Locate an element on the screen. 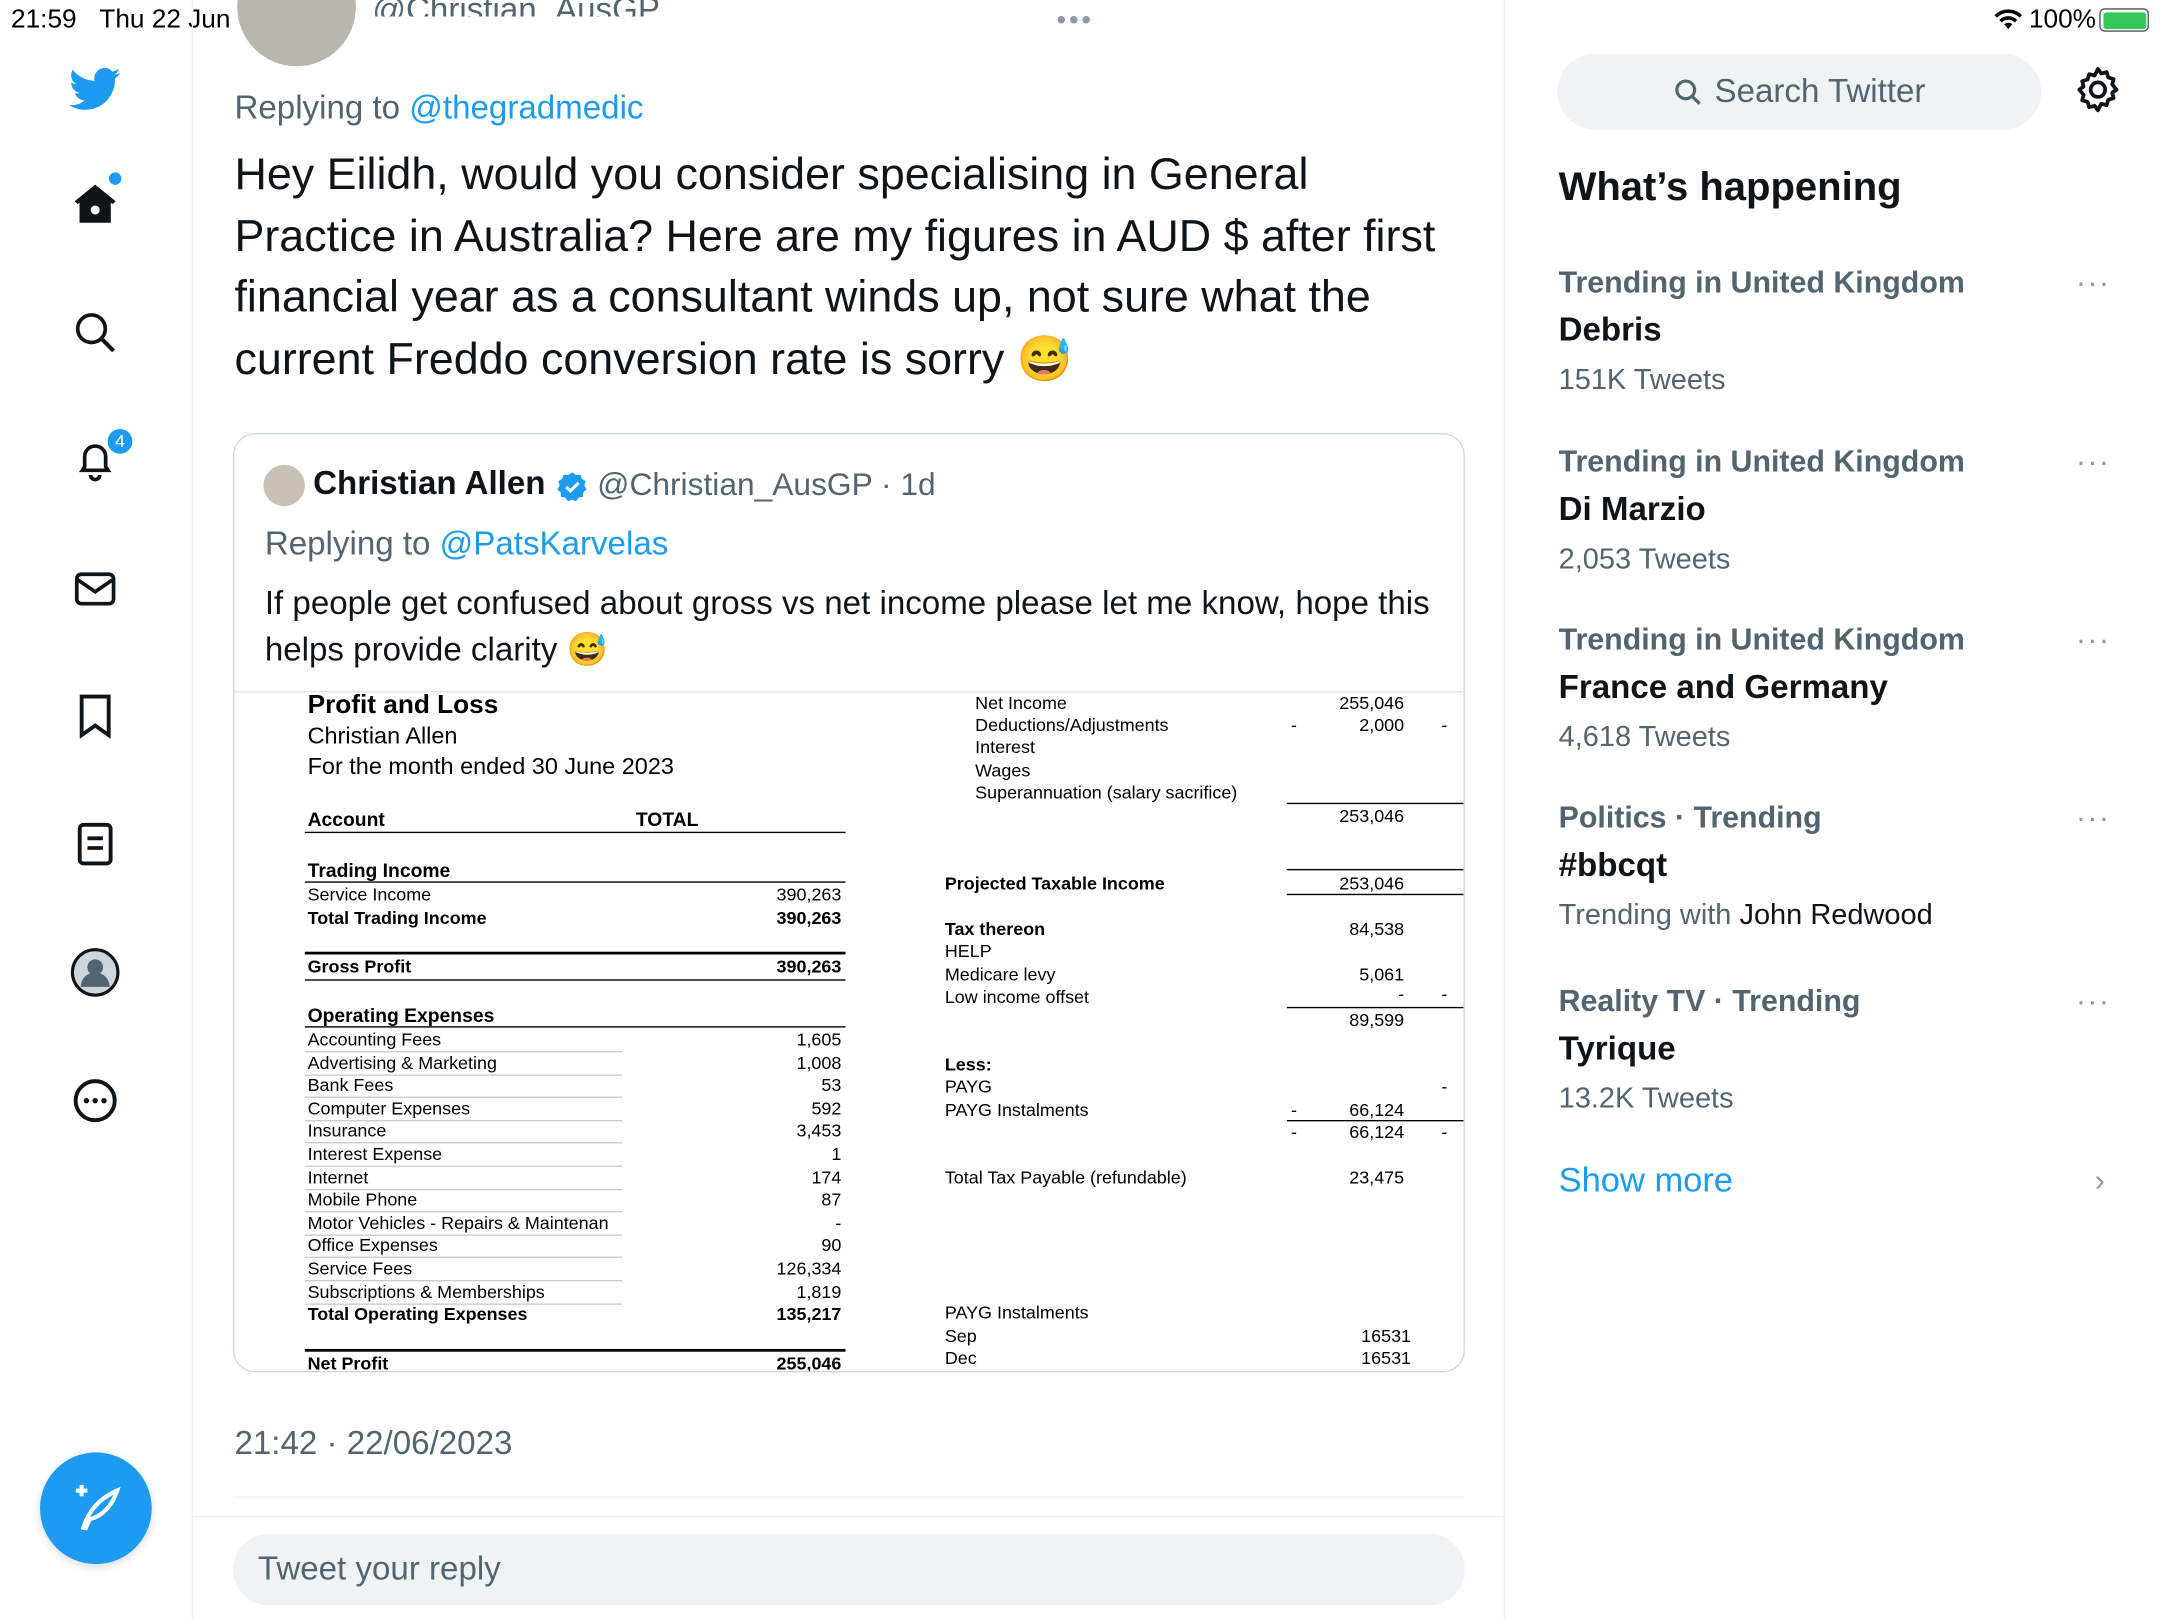 The width and height of the screenshot is (2160, 1620). payg-instalments-label: PAYG Instalments is located at coordinates (1016, 1109).